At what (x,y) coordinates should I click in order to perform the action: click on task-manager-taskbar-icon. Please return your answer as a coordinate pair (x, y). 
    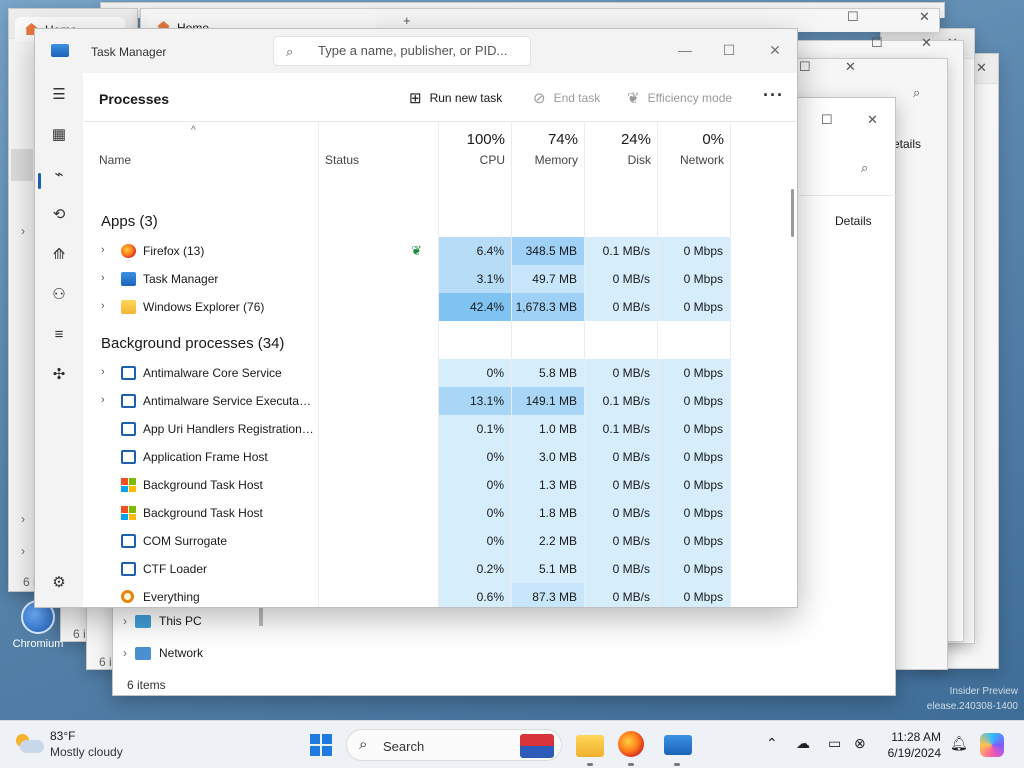
    Looking at the image, I should click on (678, 745).